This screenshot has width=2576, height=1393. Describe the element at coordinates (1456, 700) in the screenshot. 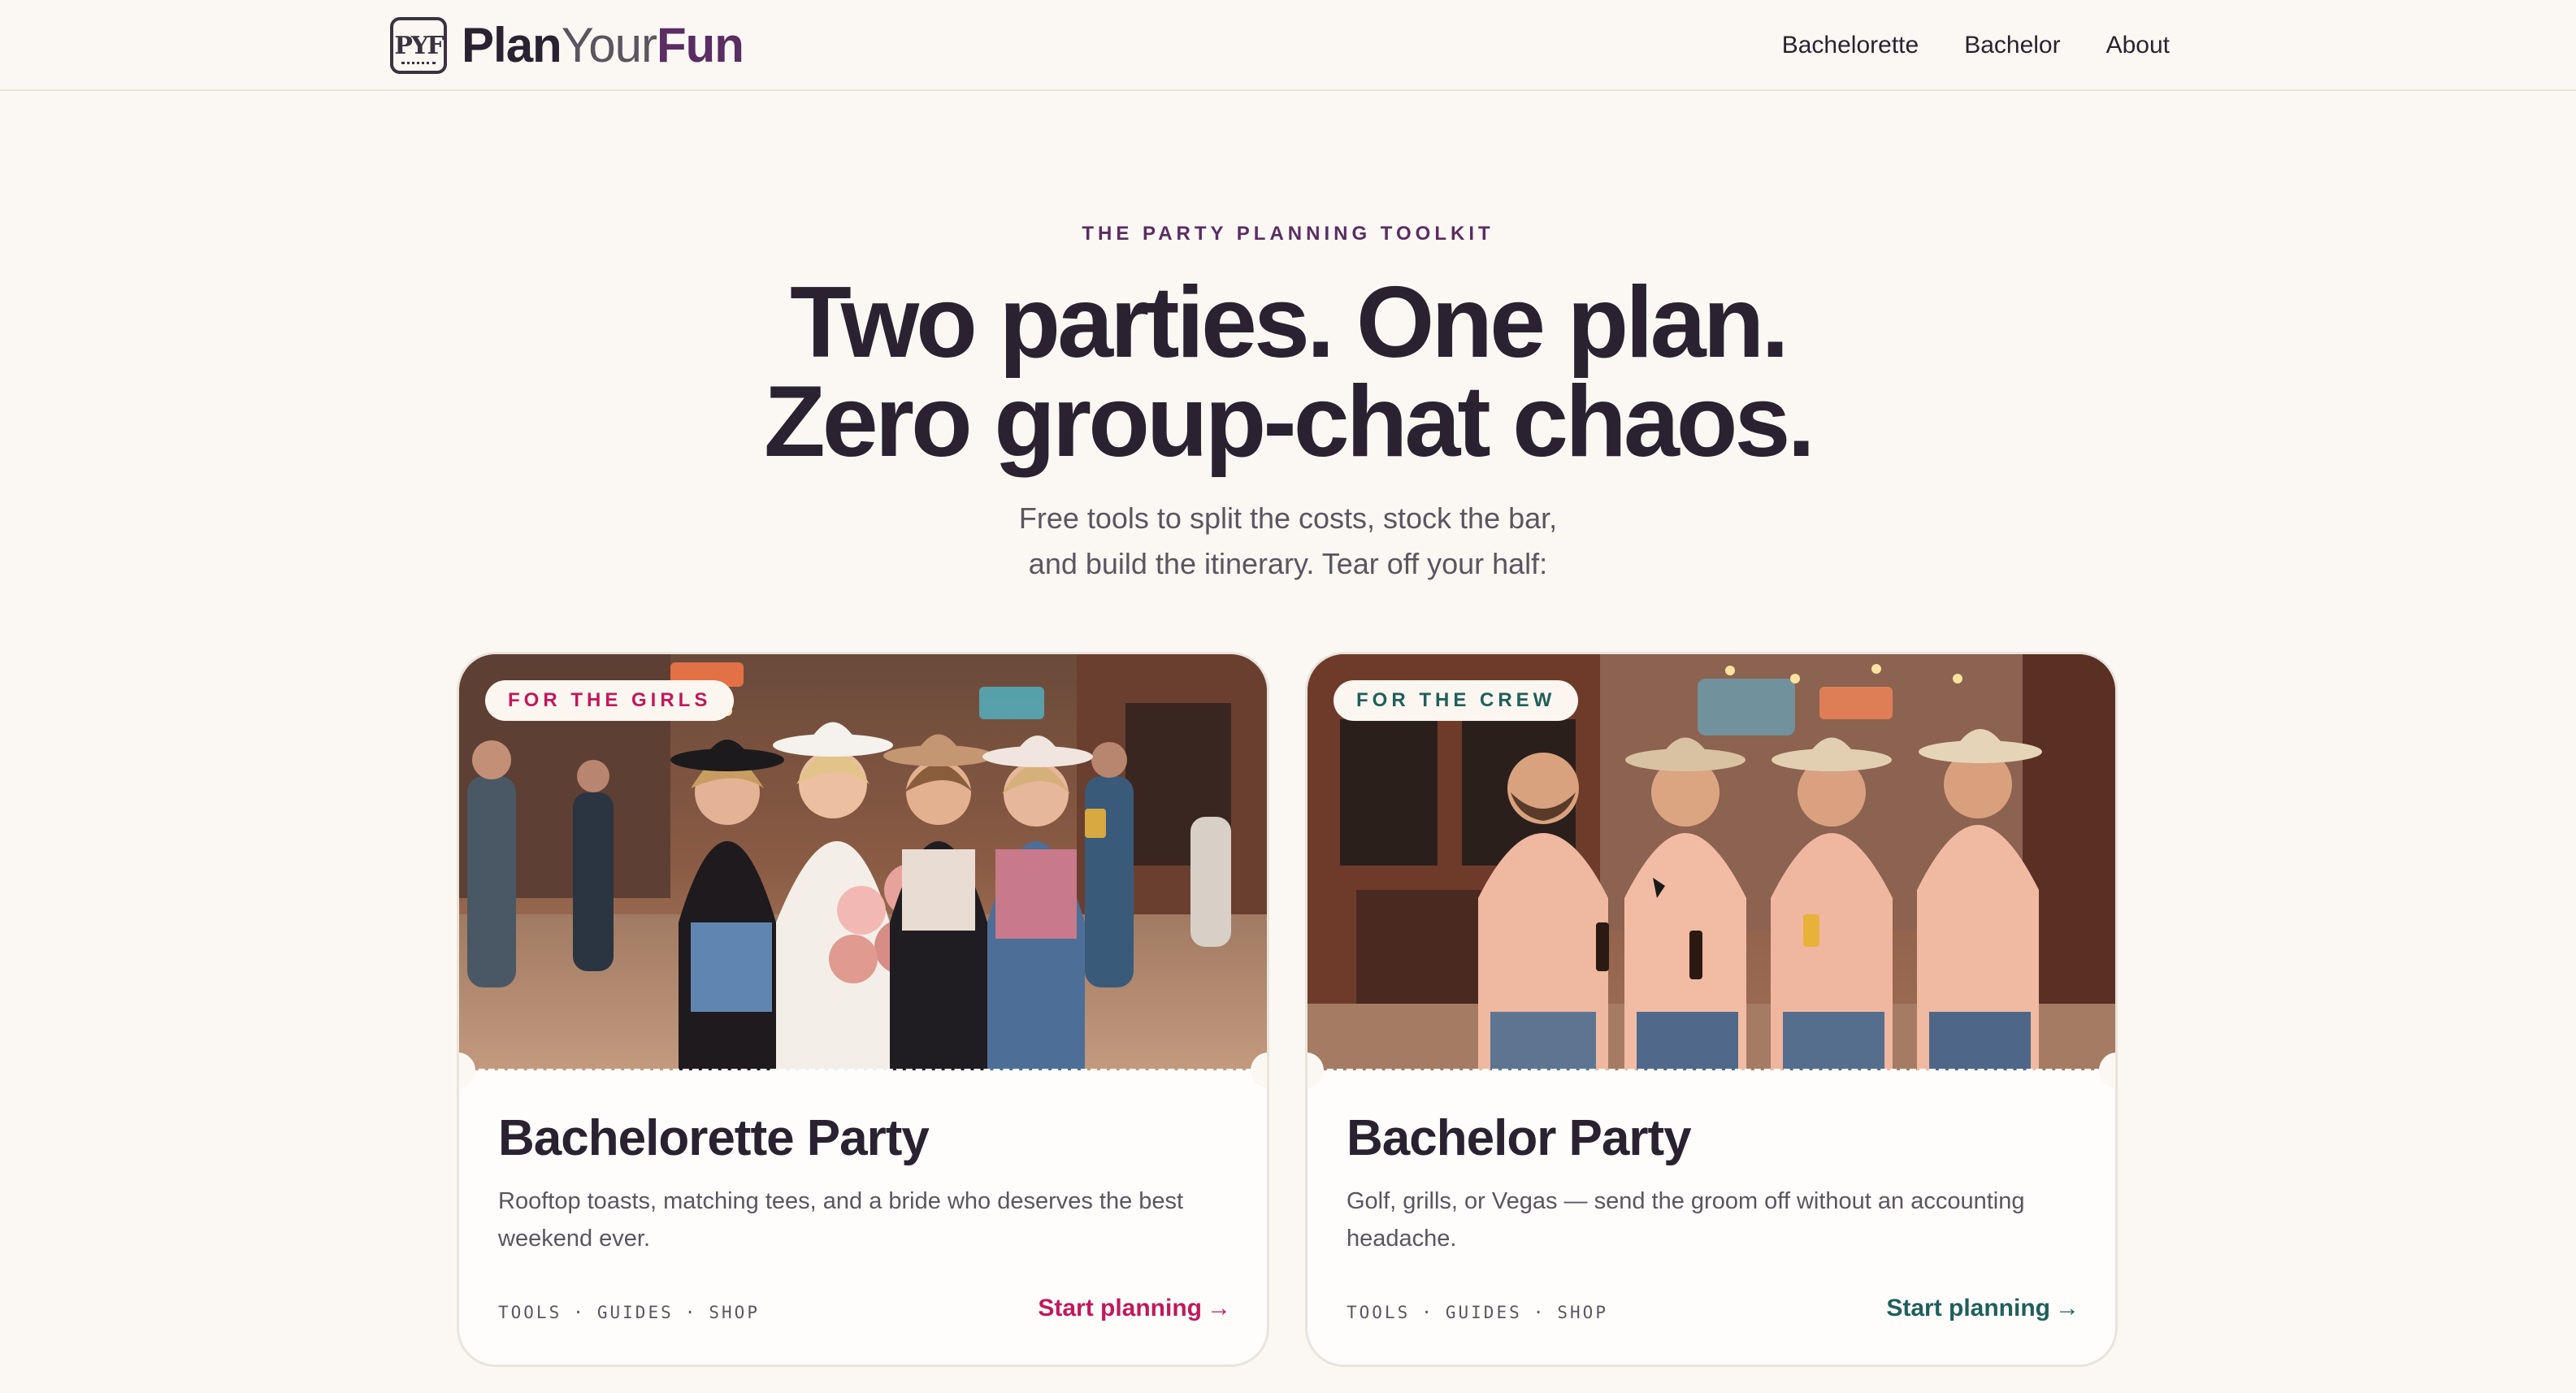

I see `audience-tag: FOR THE CREW` at that location.